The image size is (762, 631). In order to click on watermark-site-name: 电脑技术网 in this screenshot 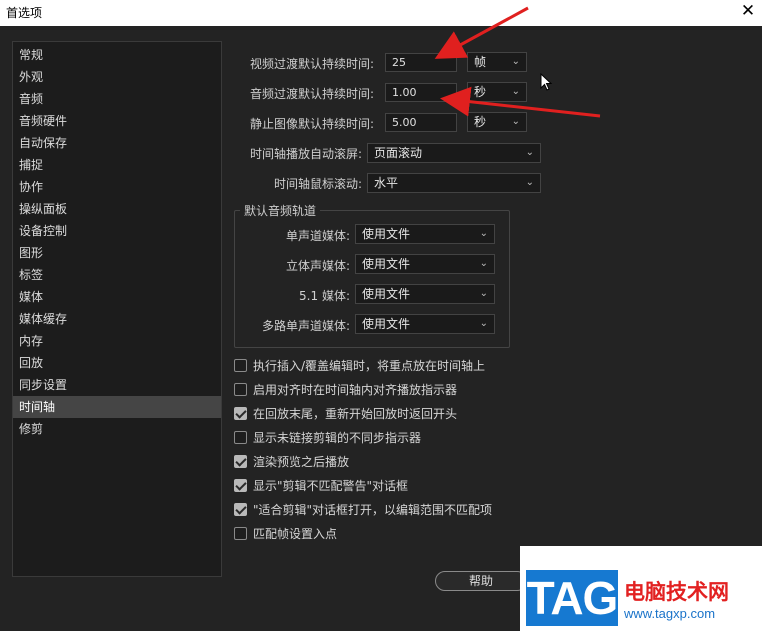, I will do `click(676, 592)`.